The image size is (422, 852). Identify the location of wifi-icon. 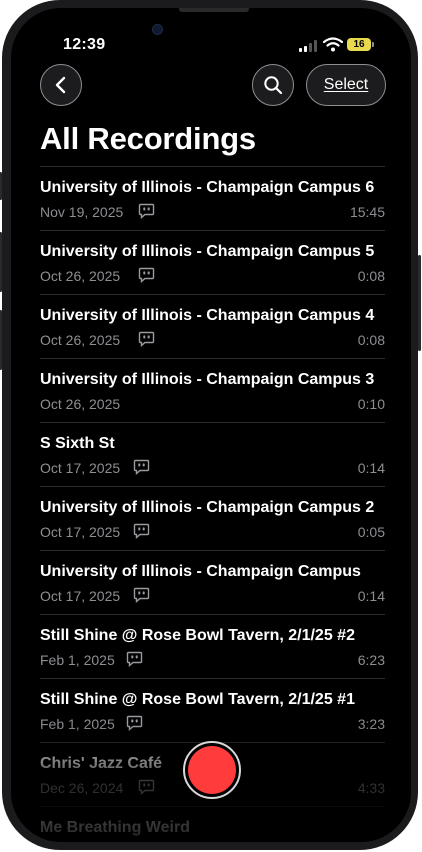
(333, 44).